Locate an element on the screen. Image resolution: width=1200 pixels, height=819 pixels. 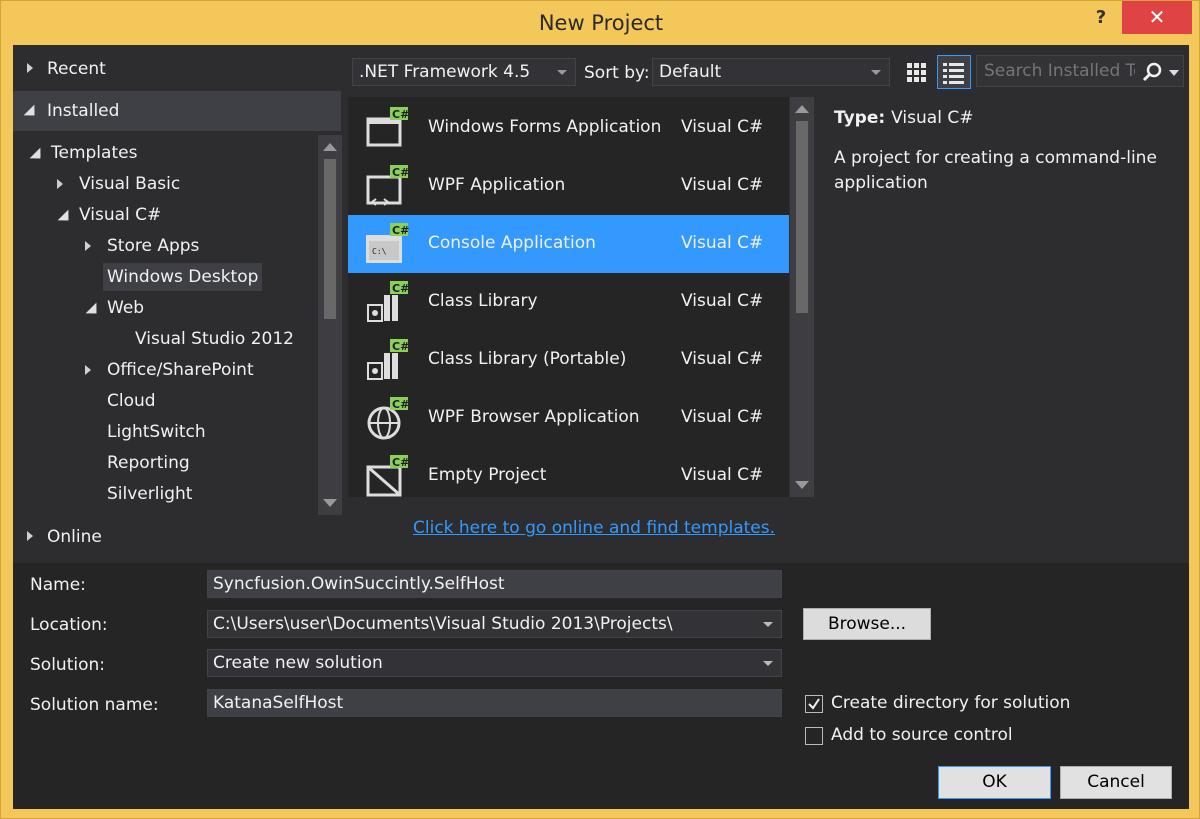
tree-item-label: Visual Studio 2012 is located at coordinates (214, 339).